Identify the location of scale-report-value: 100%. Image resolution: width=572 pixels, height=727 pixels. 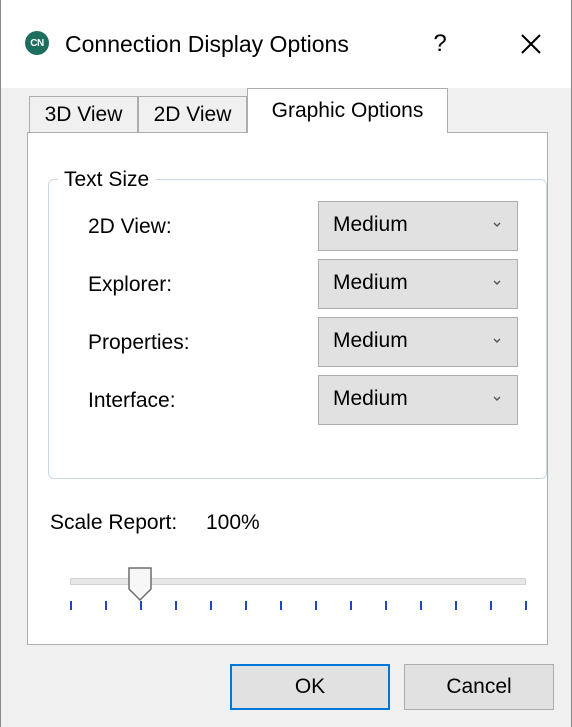
(233, 522).